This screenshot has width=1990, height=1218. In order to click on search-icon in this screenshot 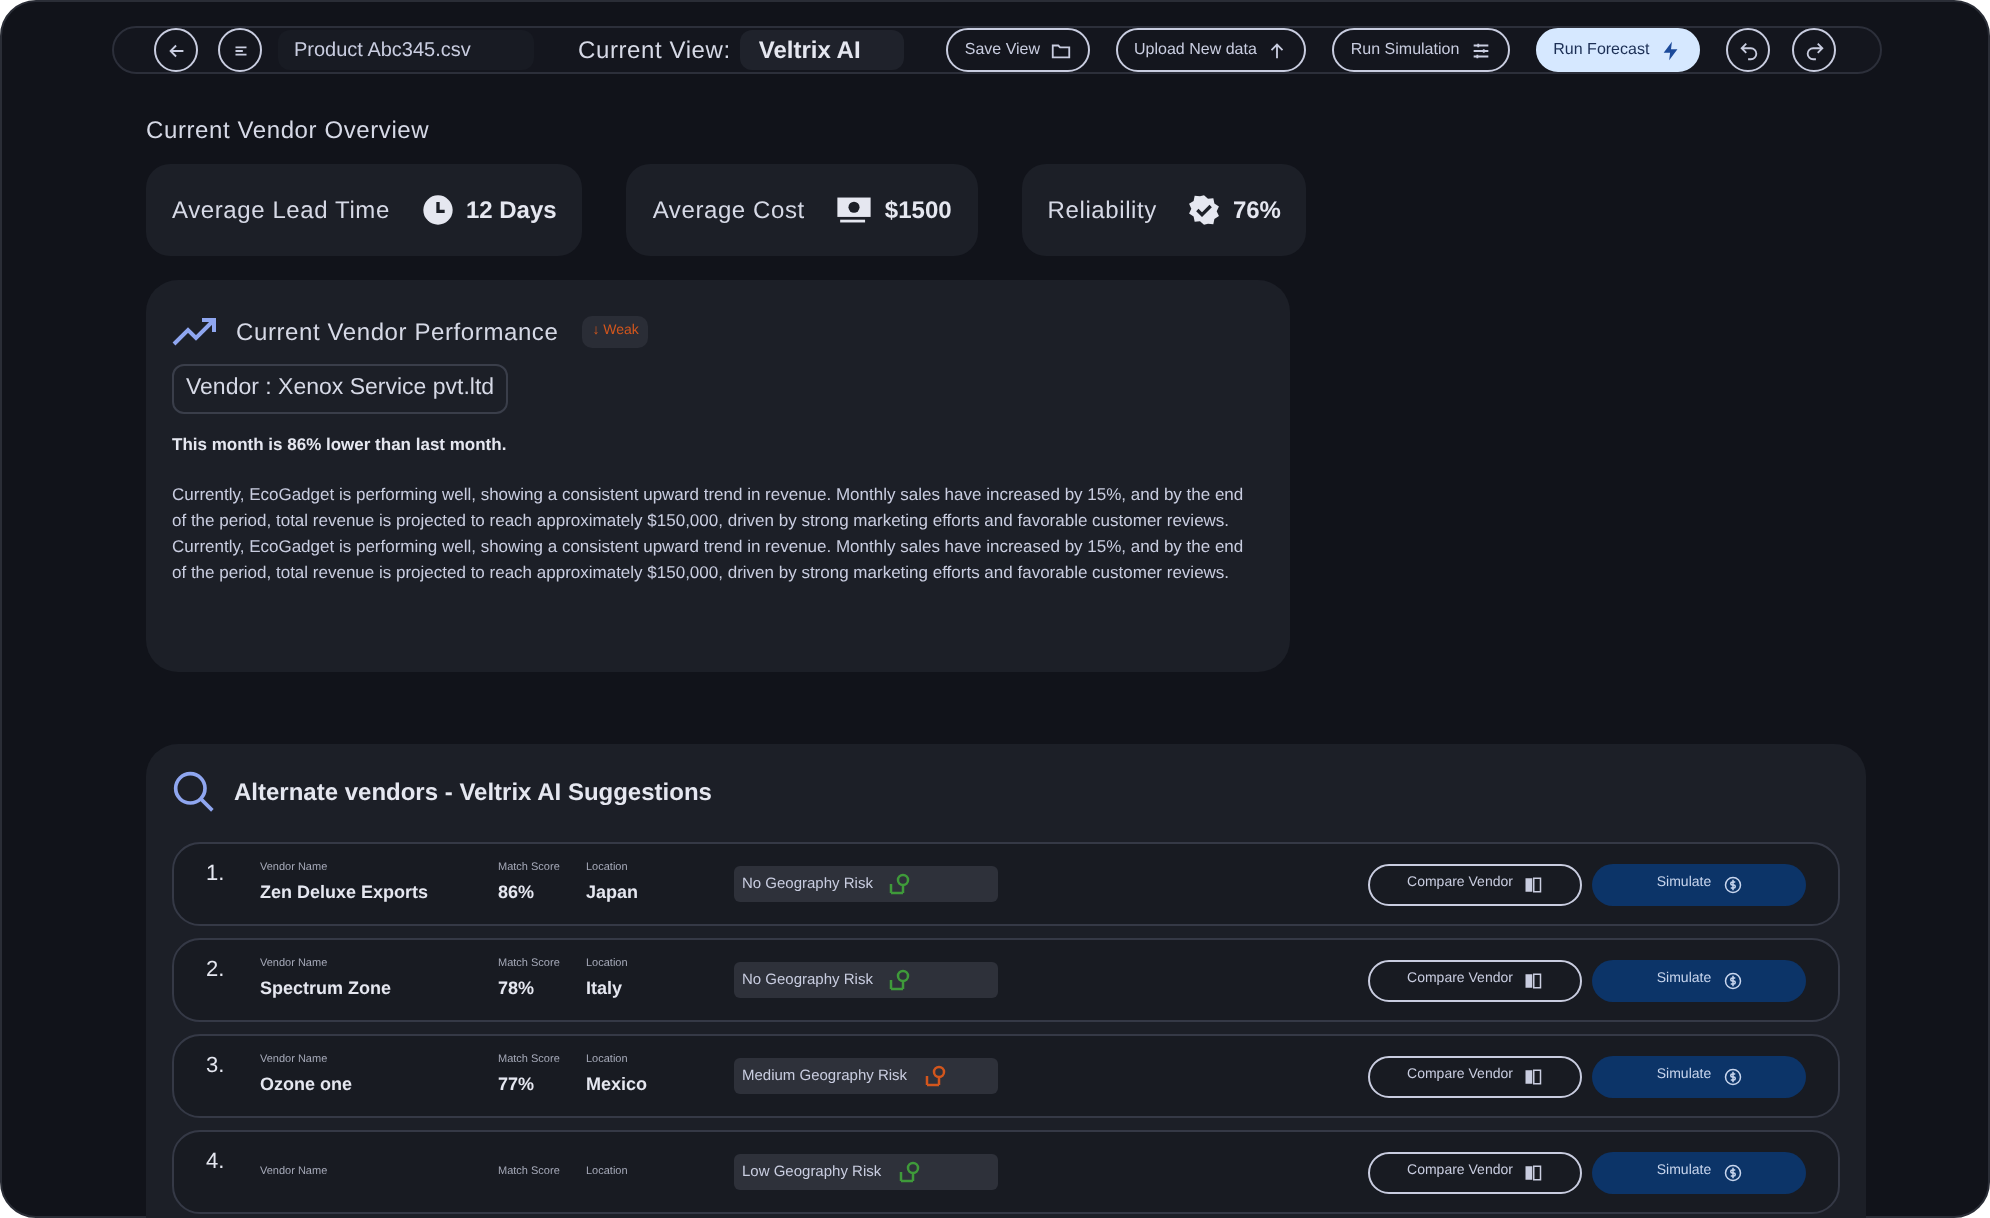, I will do `click(194, 792)`.